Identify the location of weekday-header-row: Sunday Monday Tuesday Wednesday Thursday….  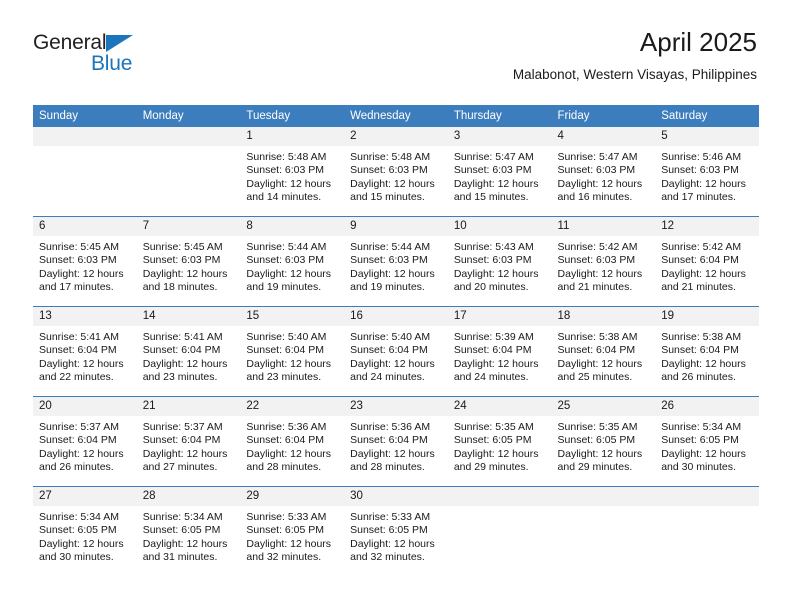
(396, 116).